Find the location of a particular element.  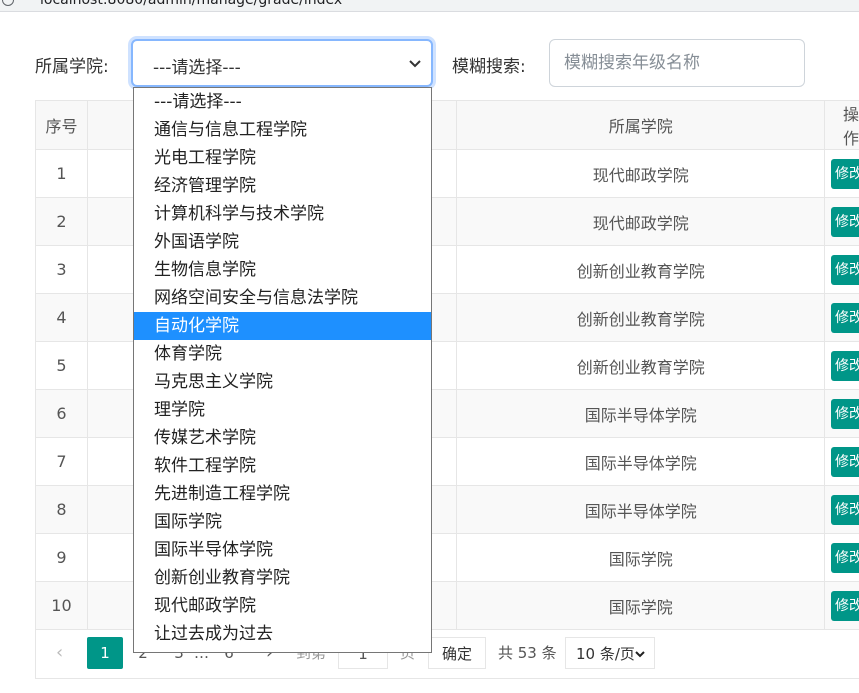

cell-index: 3 is located at coordinates (61, 269).